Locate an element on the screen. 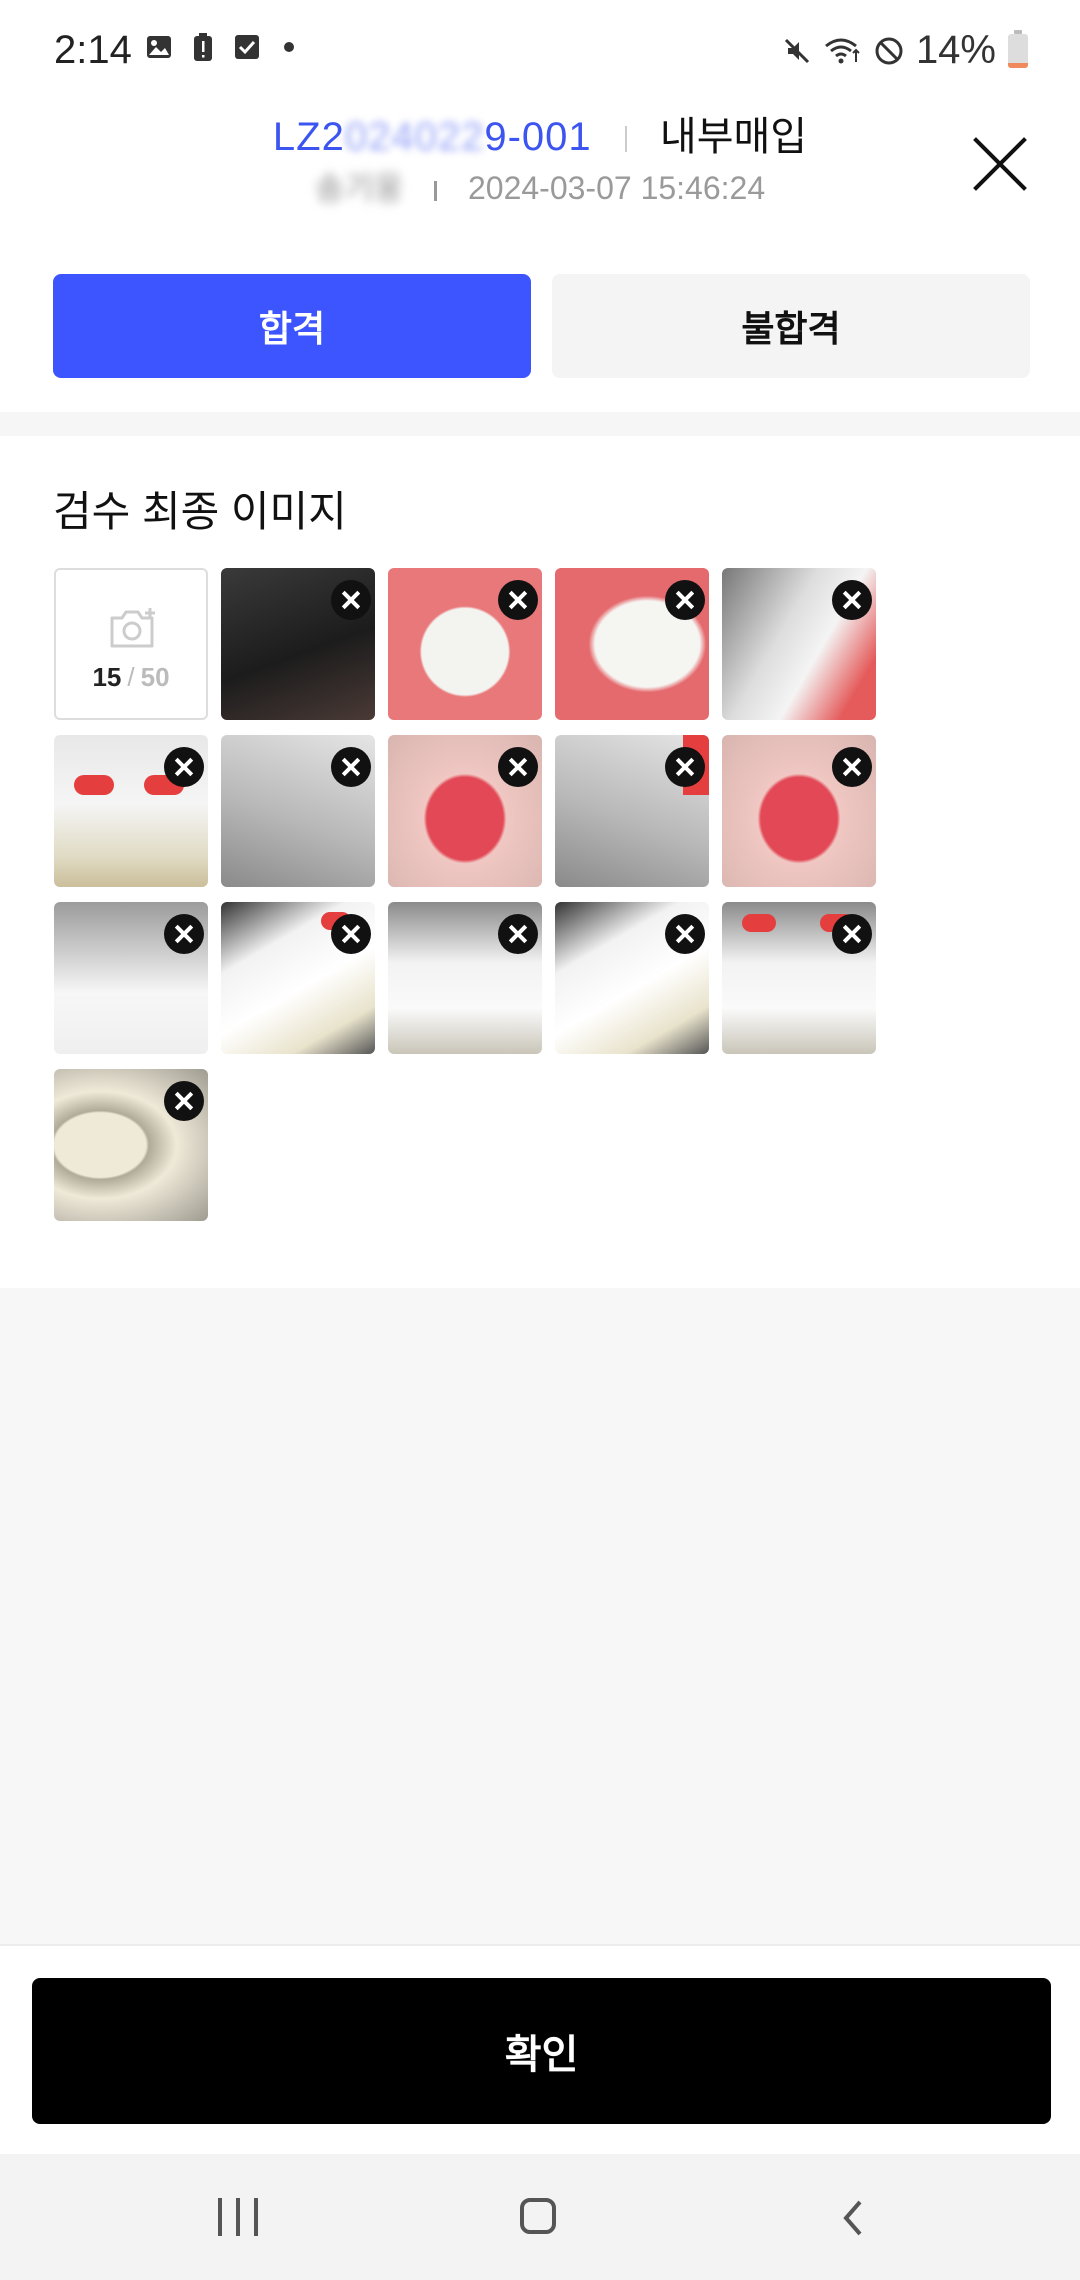 This screenshot has width=1080, height=2280. order-id-suffix: 9-001 is located at coordinates (538, 137).